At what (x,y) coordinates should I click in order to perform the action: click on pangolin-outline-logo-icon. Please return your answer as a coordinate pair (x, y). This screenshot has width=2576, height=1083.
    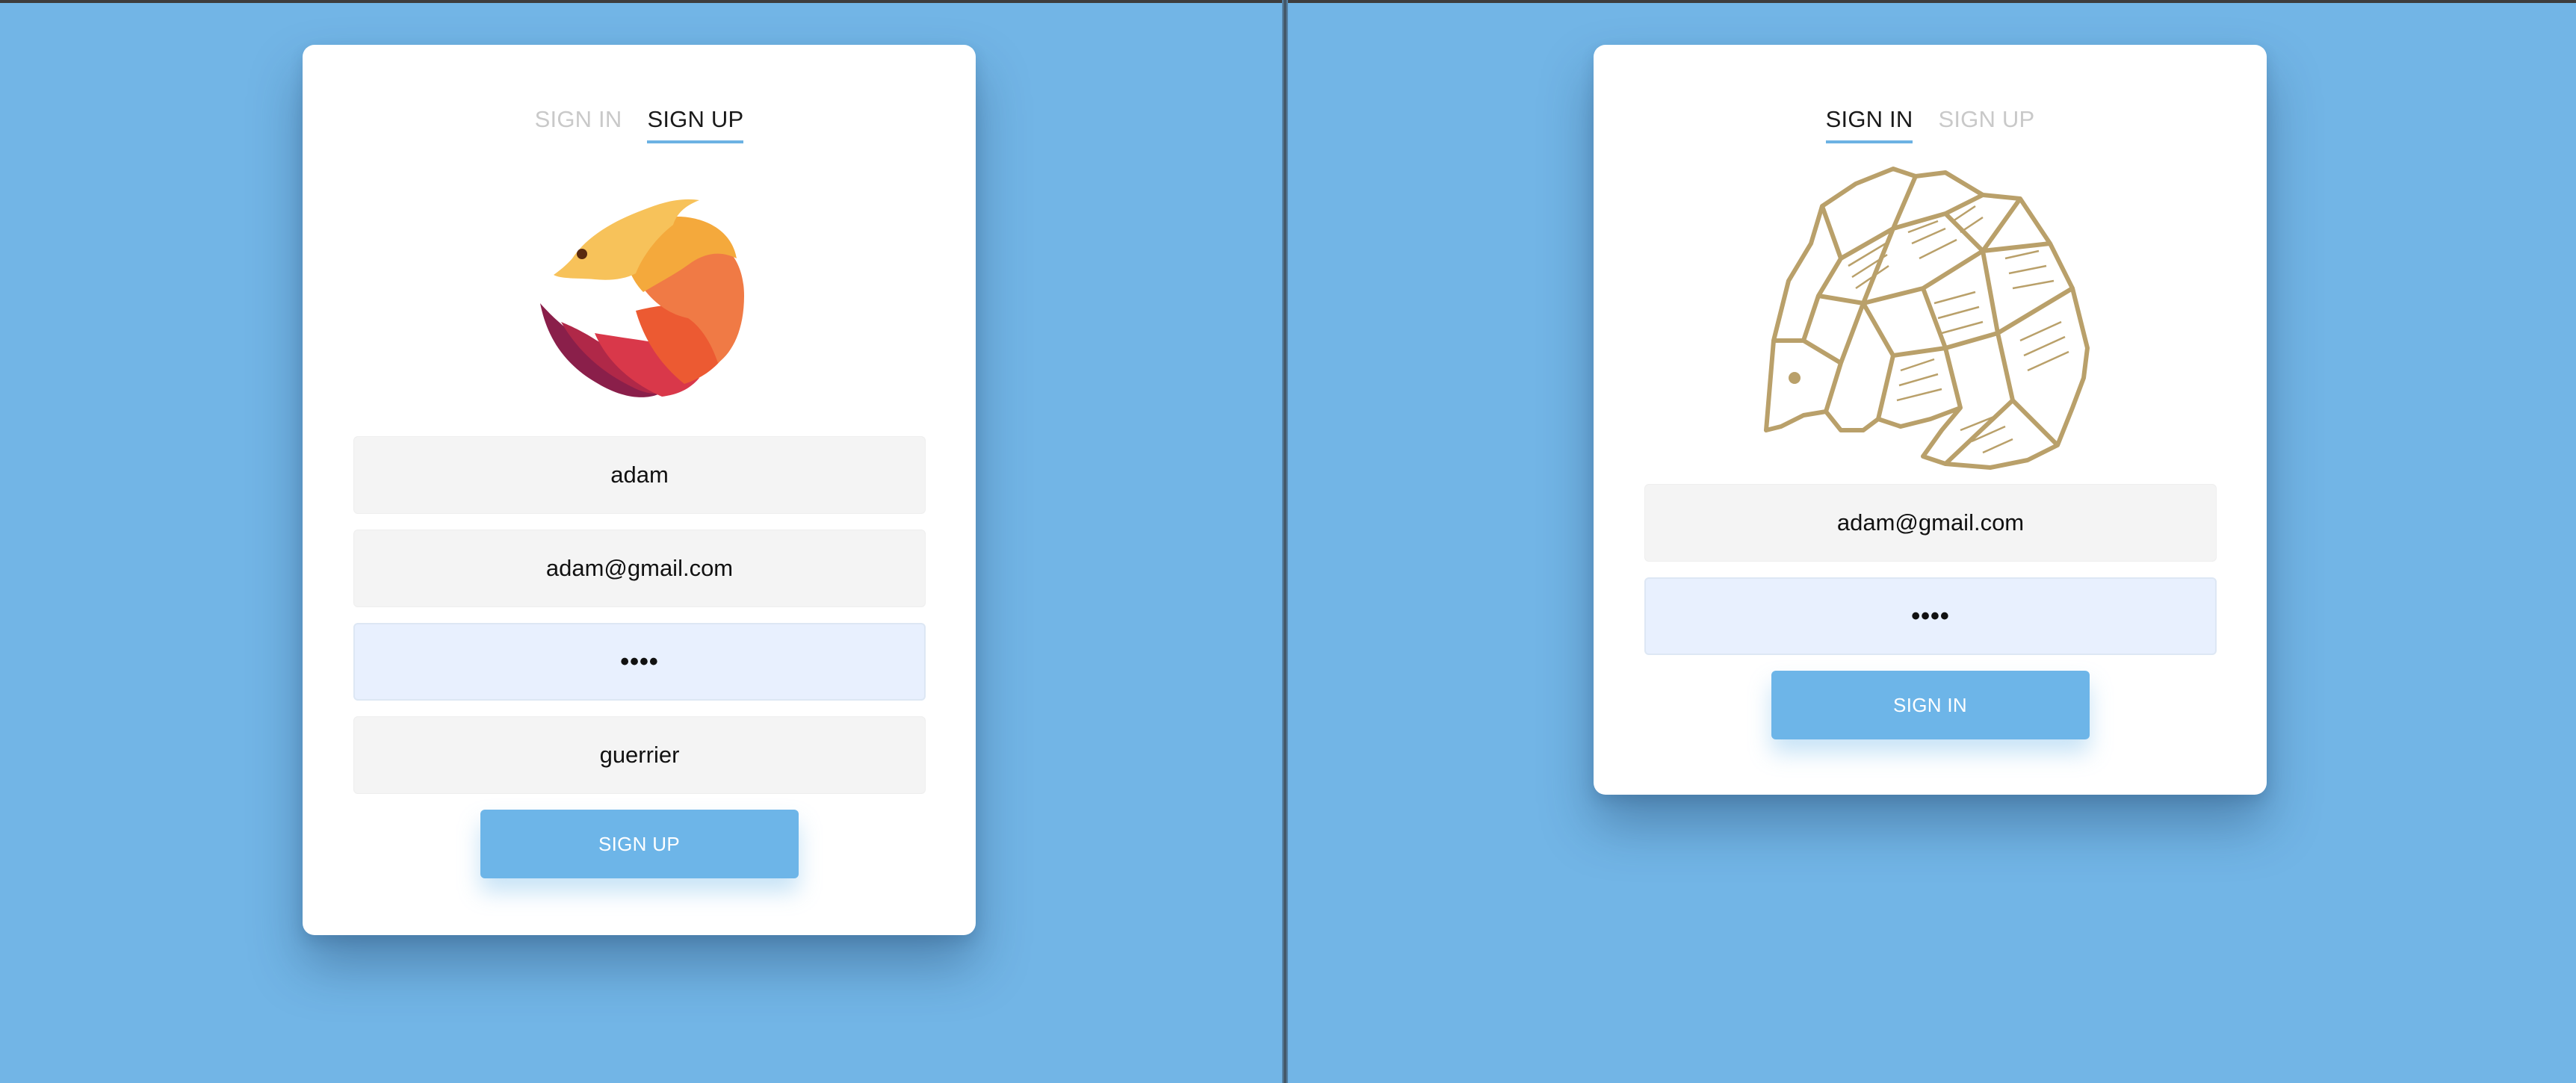
    Looking at the image, I should click on (1926, 318).